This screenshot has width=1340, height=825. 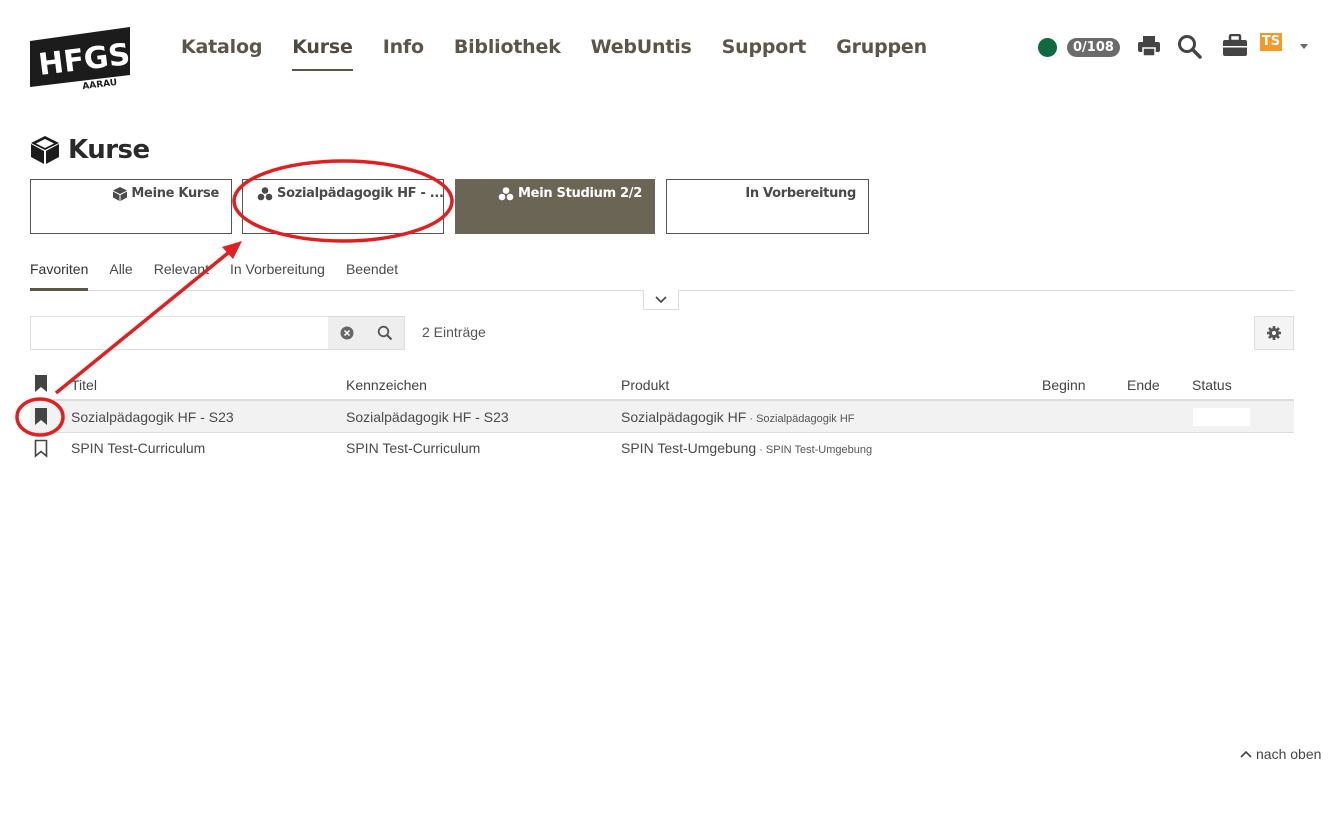 I want to click on clear-search-button, so click(x=347, y=333).